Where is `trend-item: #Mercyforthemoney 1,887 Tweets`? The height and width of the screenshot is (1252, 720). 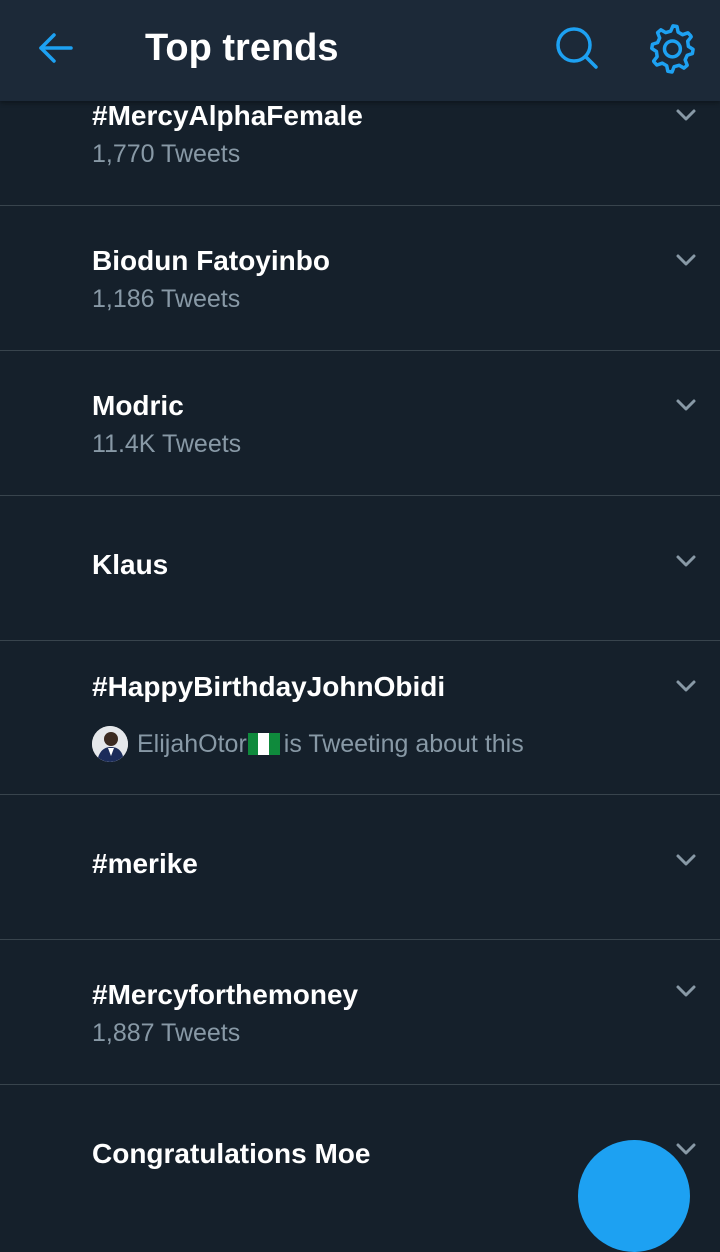 trend-item: #Mercyforthemoney 1,887 Tweets is located at coordinates (360, 1012).